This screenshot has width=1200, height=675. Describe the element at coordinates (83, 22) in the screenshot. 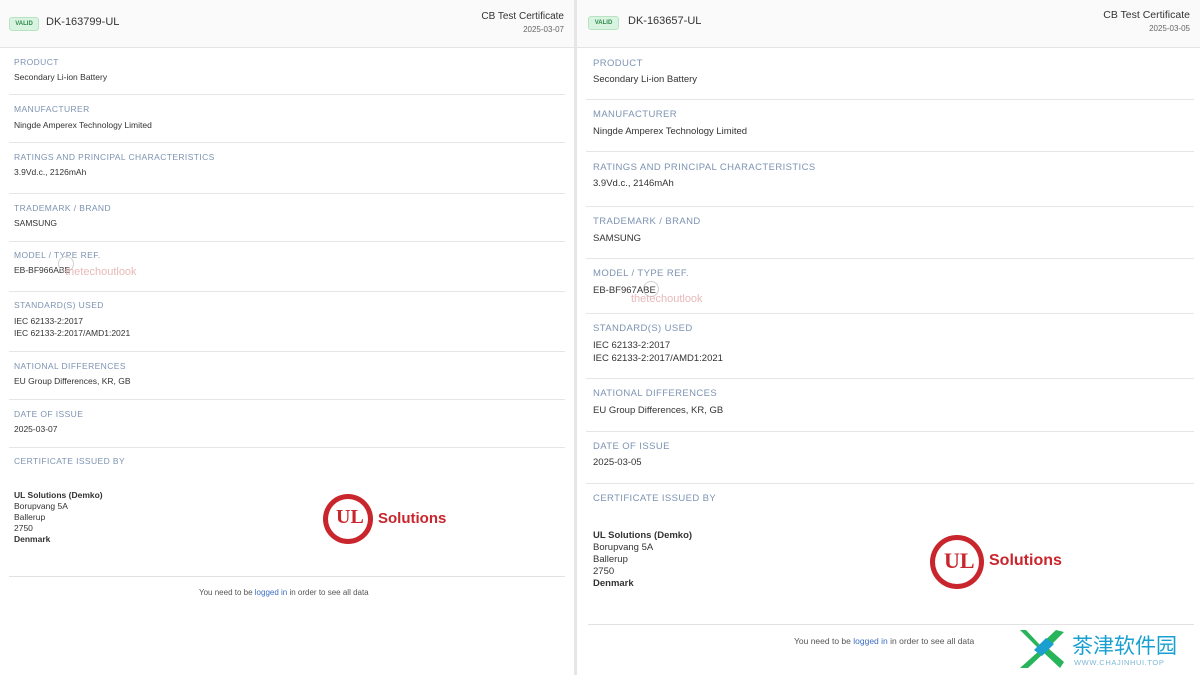

I see `certificate-id: DK-163799-UL` at that location.